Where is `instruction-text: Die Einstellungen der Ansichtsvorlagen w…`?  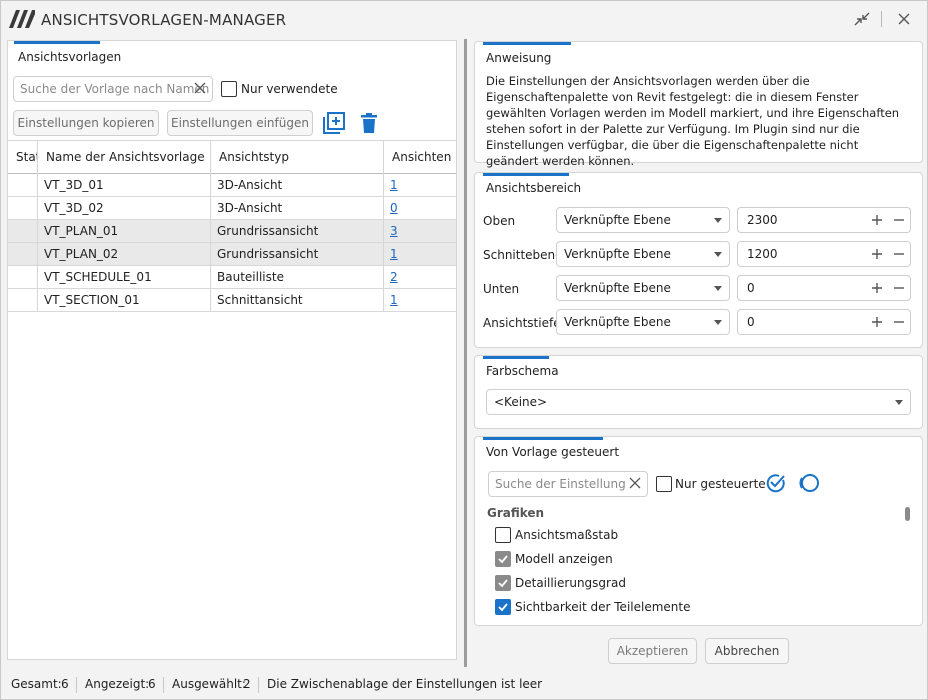
instruction-text: Die Einstellungen der Ansichtsvorlagen w… is located at coordinates (693, 121).